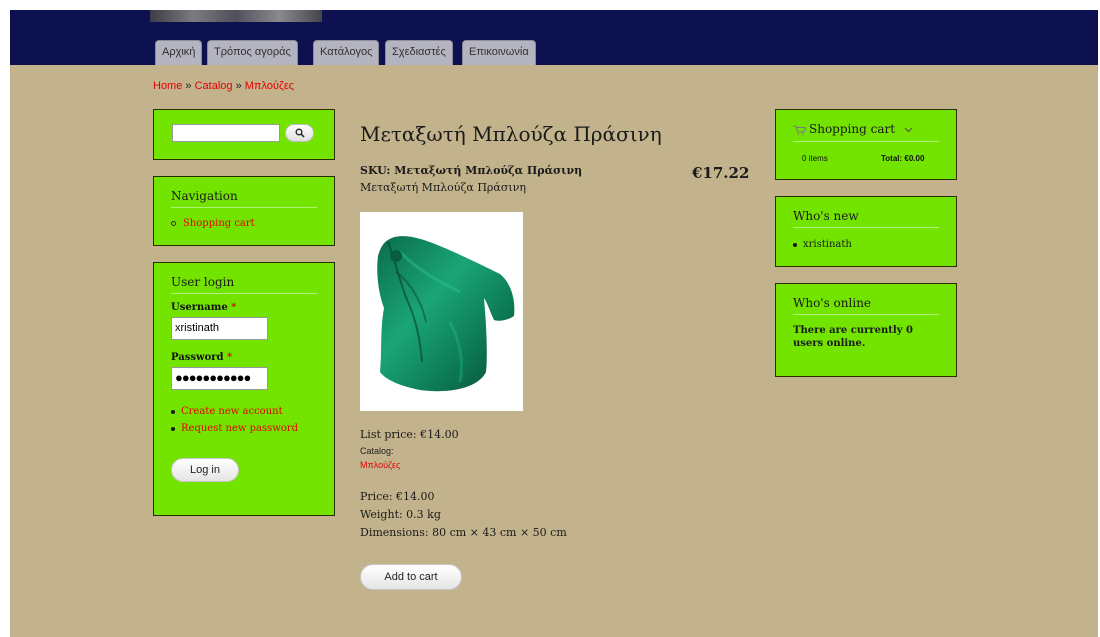 The image size is (1100, 637). I want to click on user-login-title: User login, so click(244, 284).